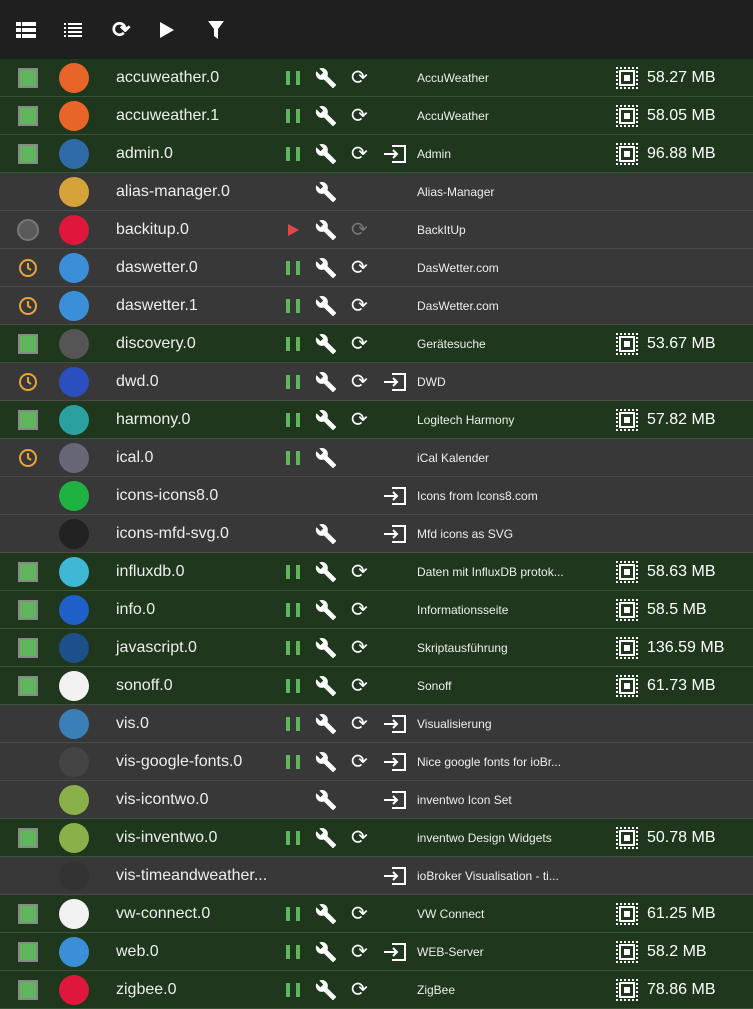  What do you see at coordinates (136, 30) in the screenshot?
I see `refresh-button: ⟳` at bounding box center [136, 30].